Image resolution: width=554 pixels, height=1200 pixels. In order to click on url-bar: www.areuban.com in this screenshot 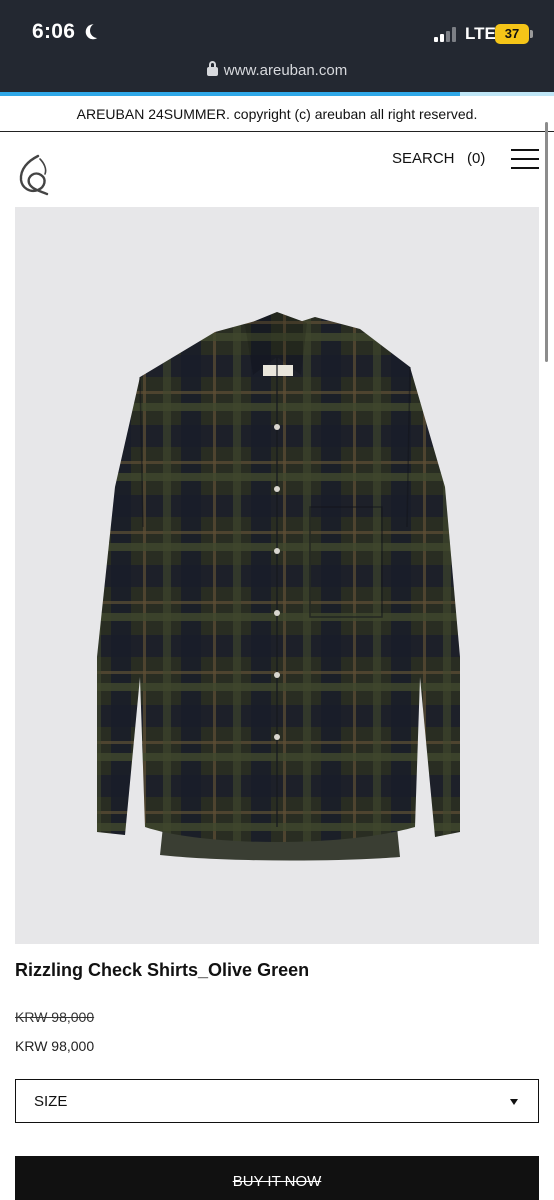, I will do `click(277, 70)`.